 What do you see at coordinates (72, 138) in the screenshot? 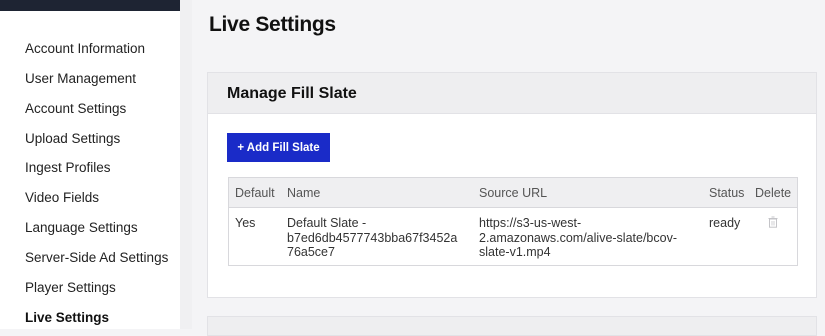
I see `sidebar-item-upload-settings: Upload Settings` at bounding box center [72, 138].